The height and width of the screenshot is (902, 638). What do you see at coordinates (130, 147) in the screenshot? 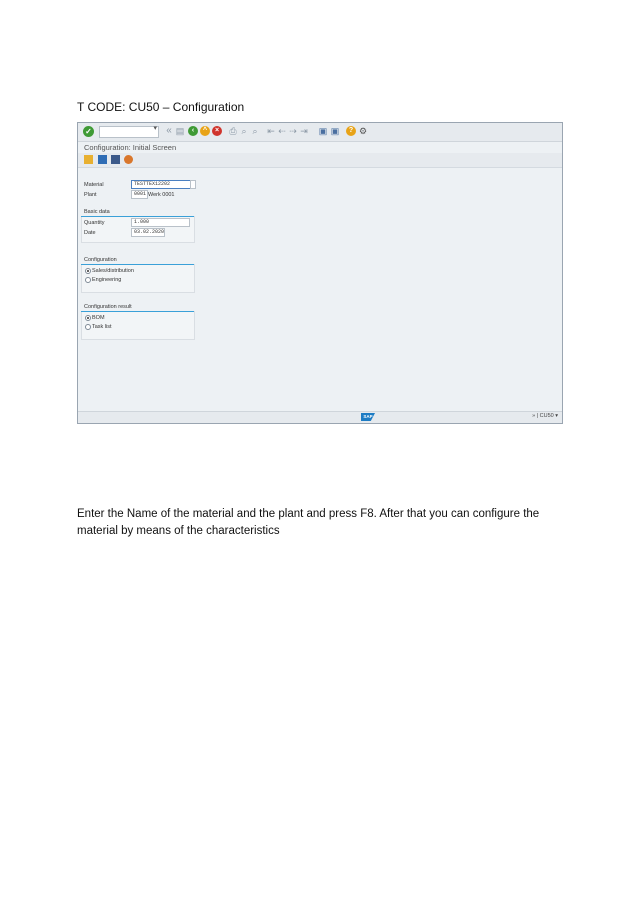
I see `screen-title: Configuration: Initial Screen` at bounding box center [130, 147].